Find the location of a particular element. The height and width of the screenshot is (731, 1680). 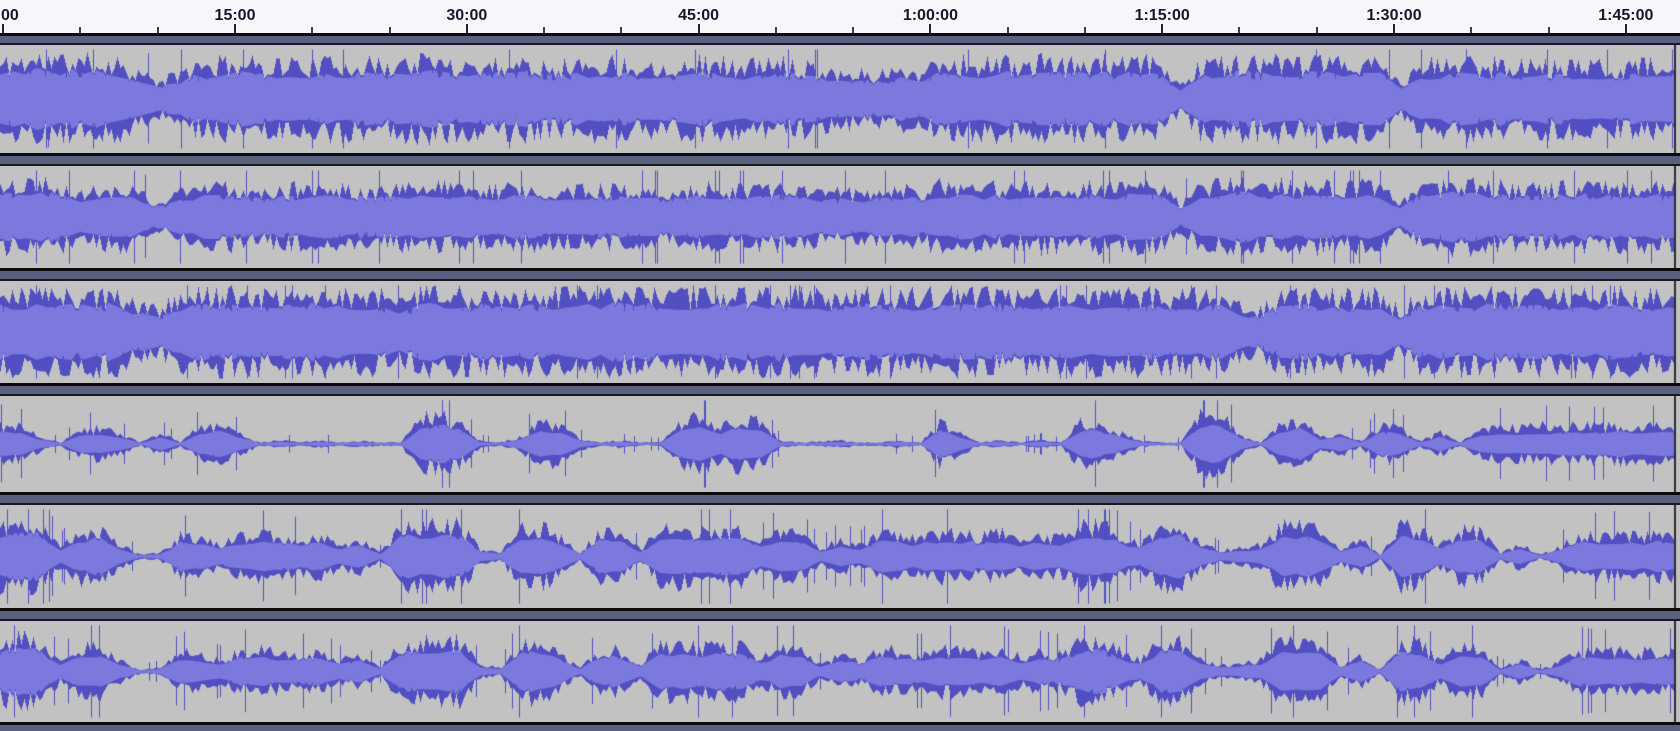

timeline-time-label: 15:00 is located at coordinates (235, 15).